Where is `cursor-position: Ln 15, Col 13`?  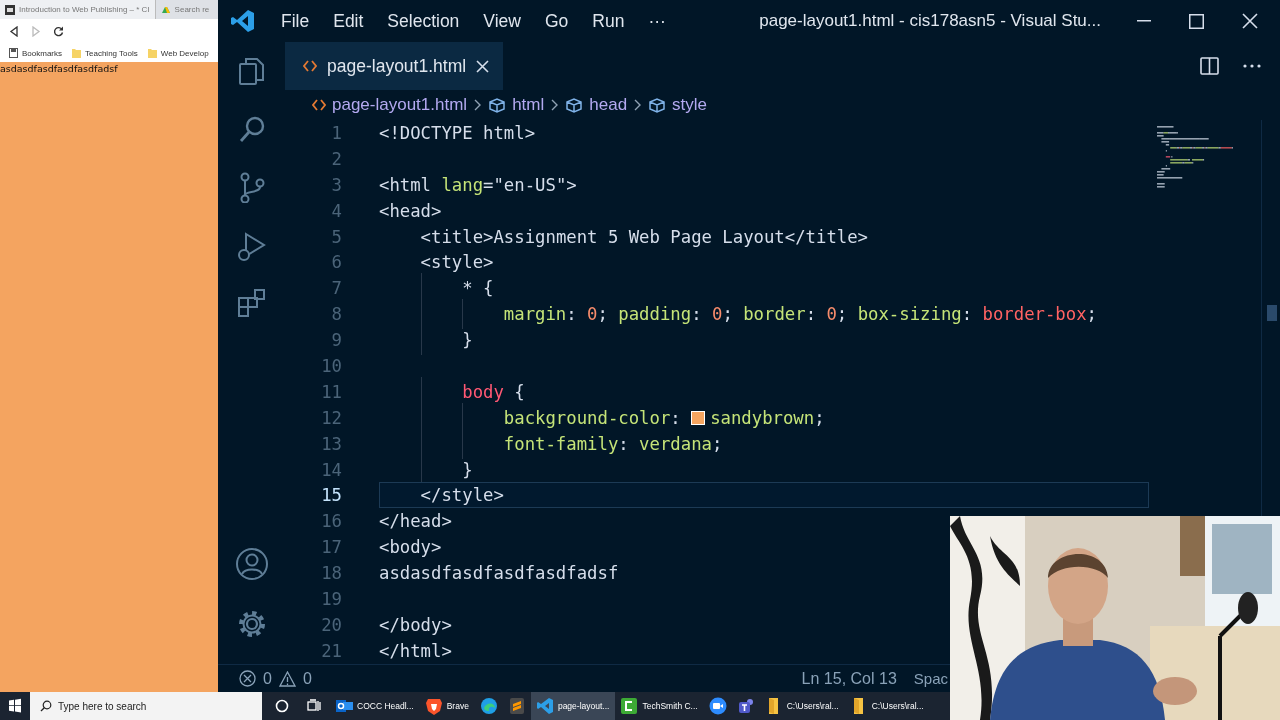
cursor-position: Ln 15, Col 13 is located at coordinates (849, 678).